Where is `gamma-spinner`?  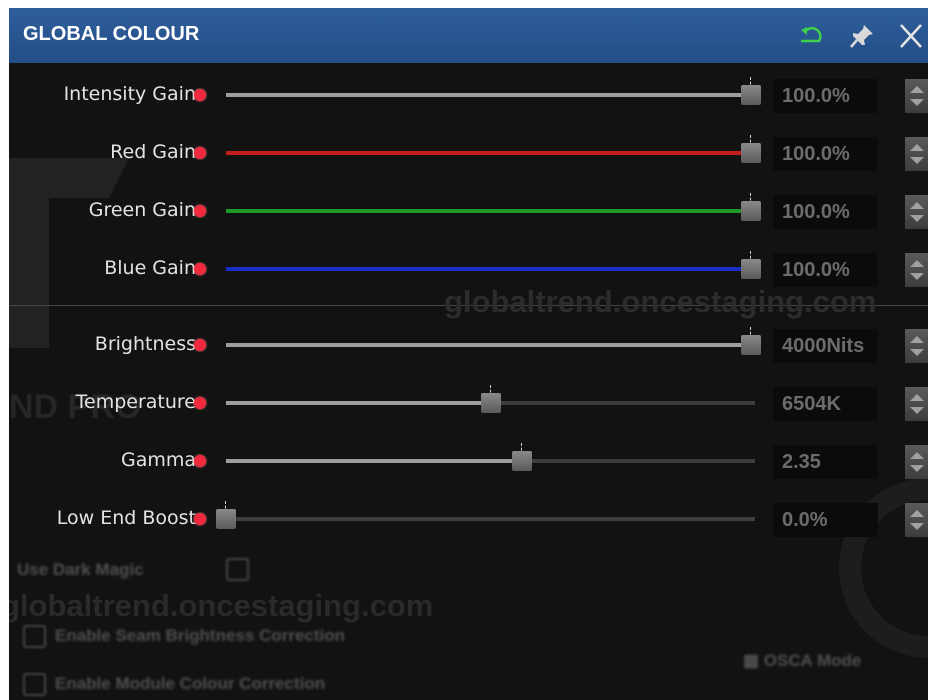 gamma-spinner is located at coordinates (916, 462).